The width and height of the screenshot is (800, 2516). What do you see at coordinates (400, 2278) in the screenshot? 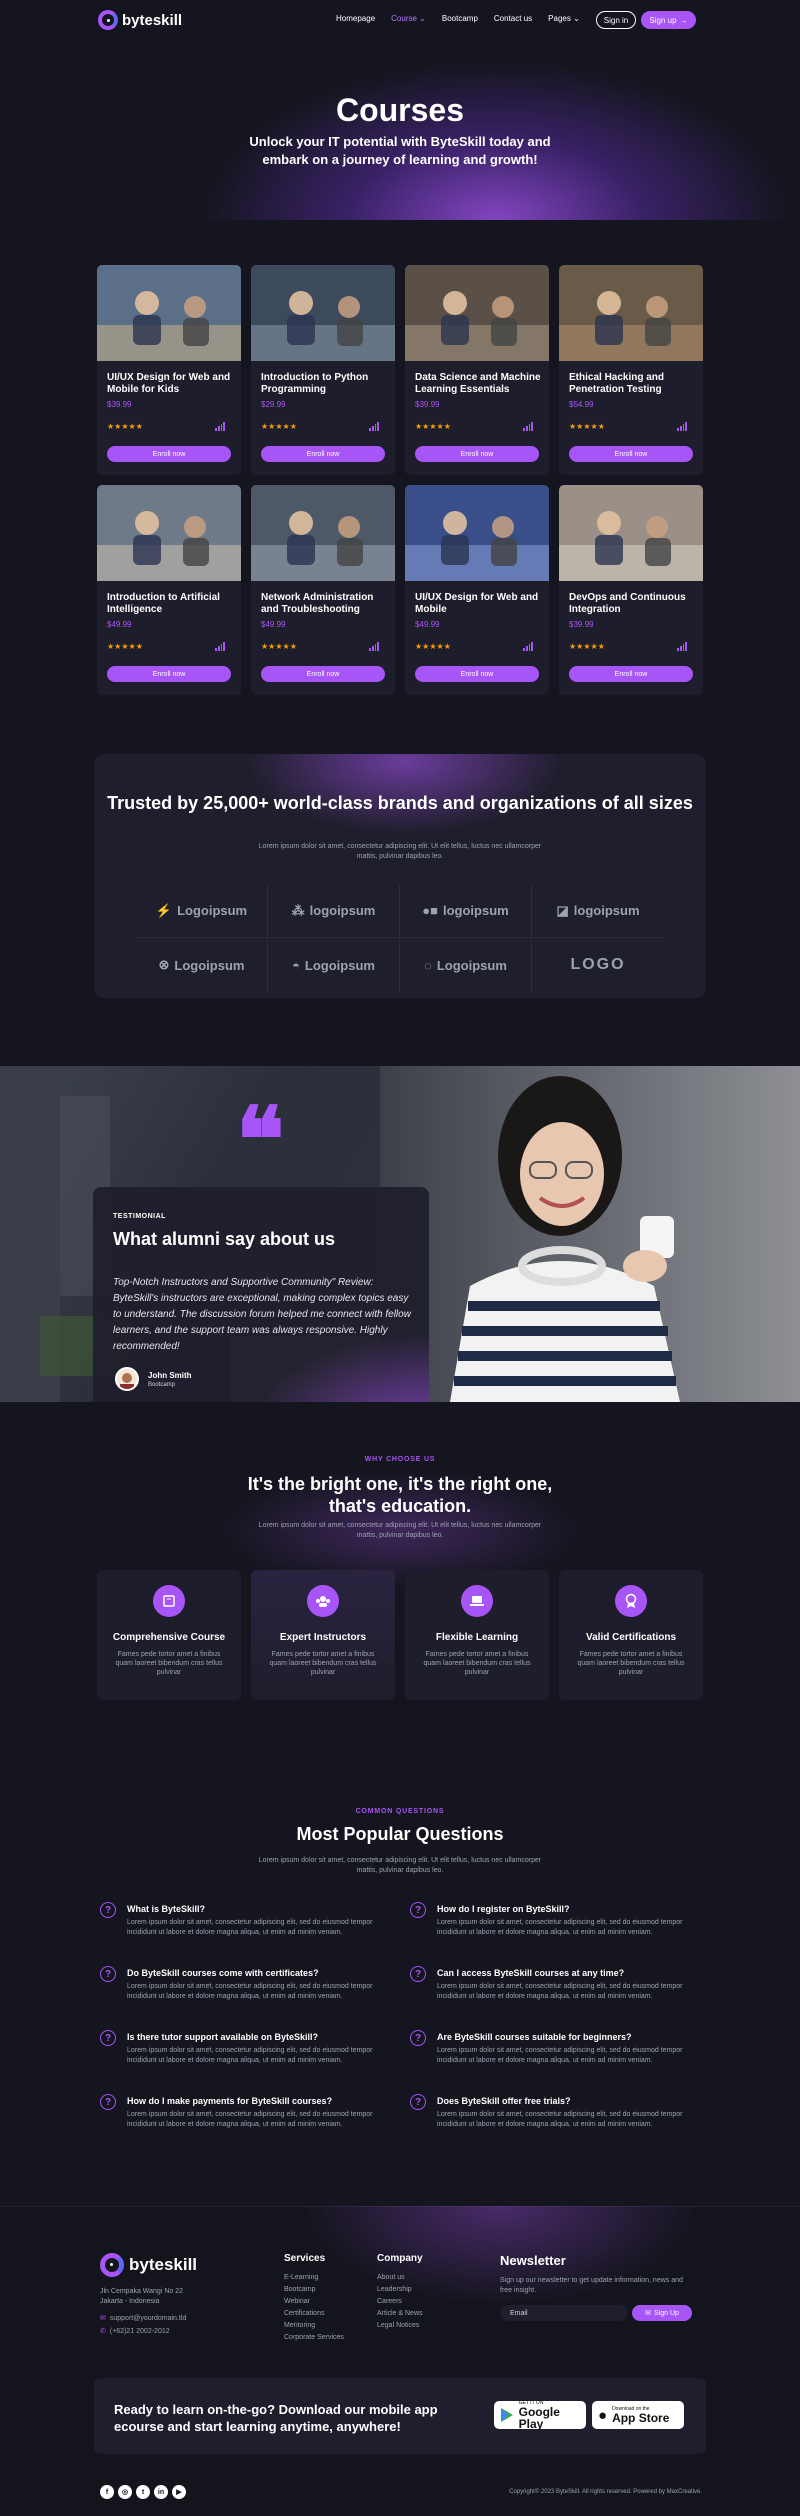
I see `footer-link: About us` at bounding box center [400, 2278].